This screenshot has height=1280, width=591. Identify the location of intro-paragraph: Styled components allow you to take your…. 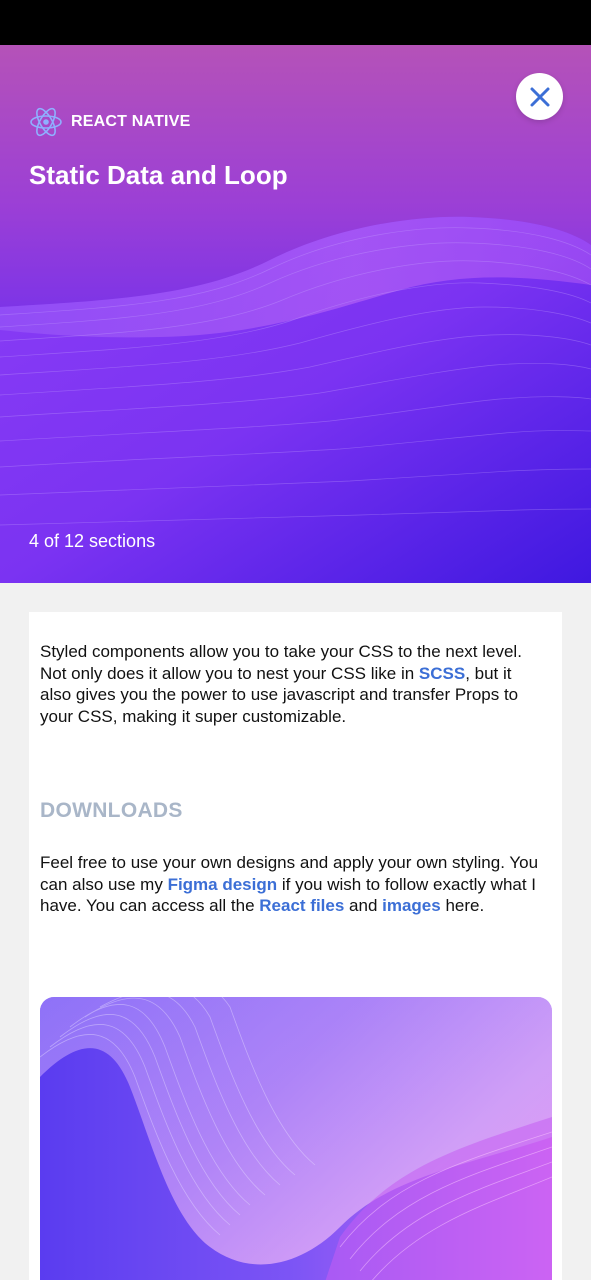
(292, 684).